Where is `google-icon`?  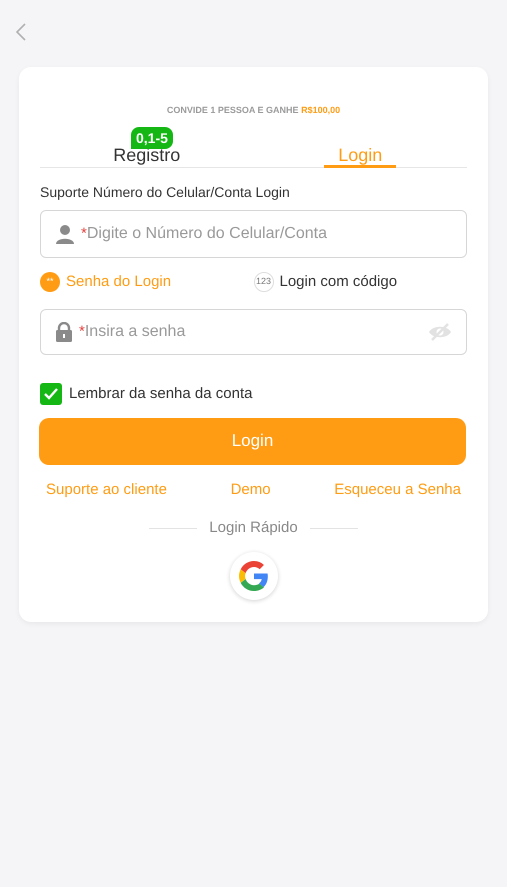 google-icon is located at coordinates (253, 575).